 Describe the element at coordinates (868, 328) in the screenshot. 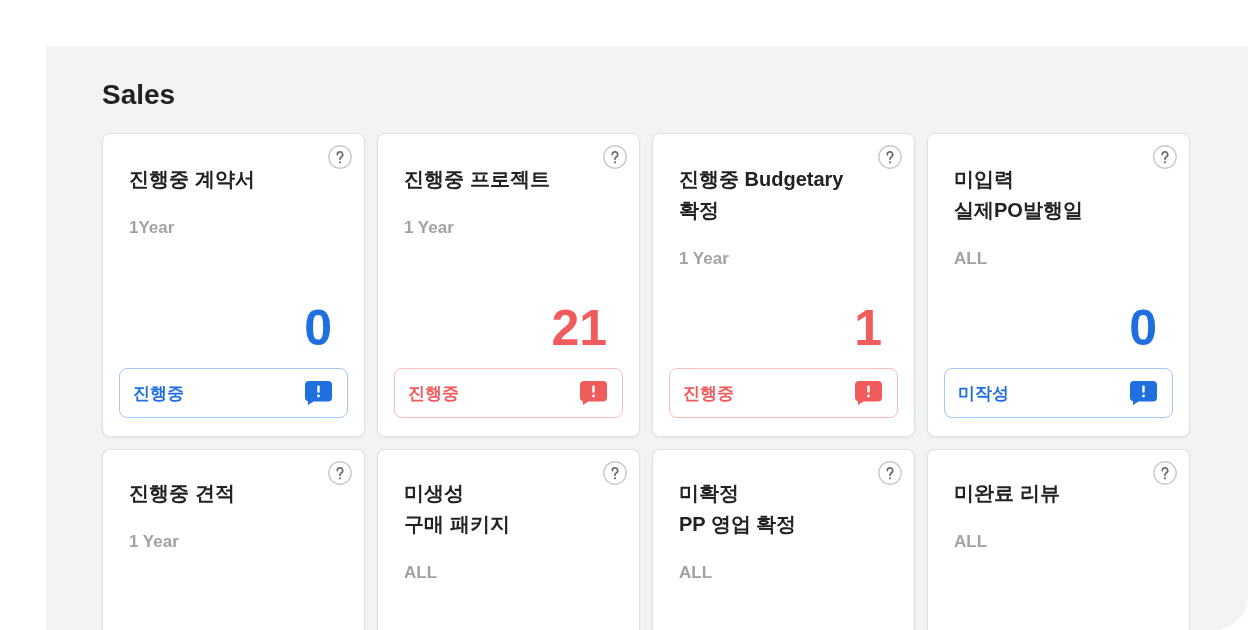

I see `metric-value: 1` at that location.